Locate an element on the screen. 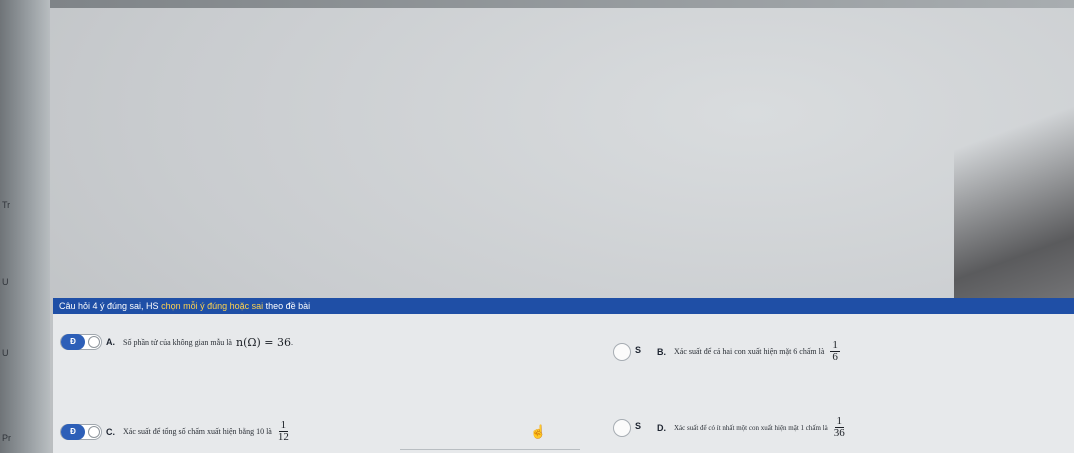 This screenshot has width=1074, height=453. statement-fraction: 1 6 is located at coordinates (835, 351).